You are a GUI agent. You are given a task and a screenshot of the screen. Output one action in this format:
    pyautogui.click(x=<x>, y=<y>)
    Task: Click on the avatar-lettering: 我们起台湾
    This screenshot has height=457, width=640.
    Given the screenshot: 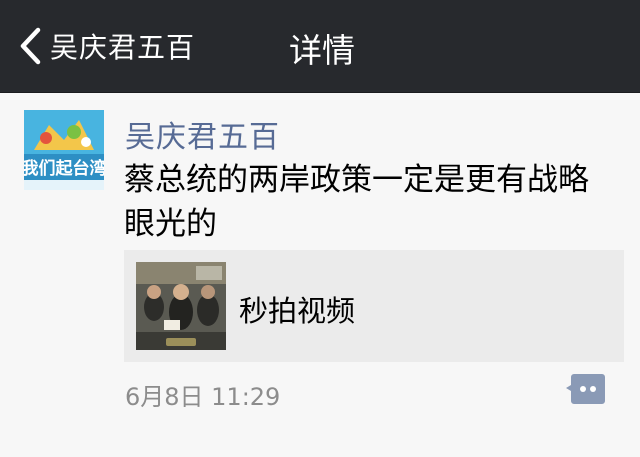 What is the action you would take?
    pyautogui.click(x=64, y=168)
    